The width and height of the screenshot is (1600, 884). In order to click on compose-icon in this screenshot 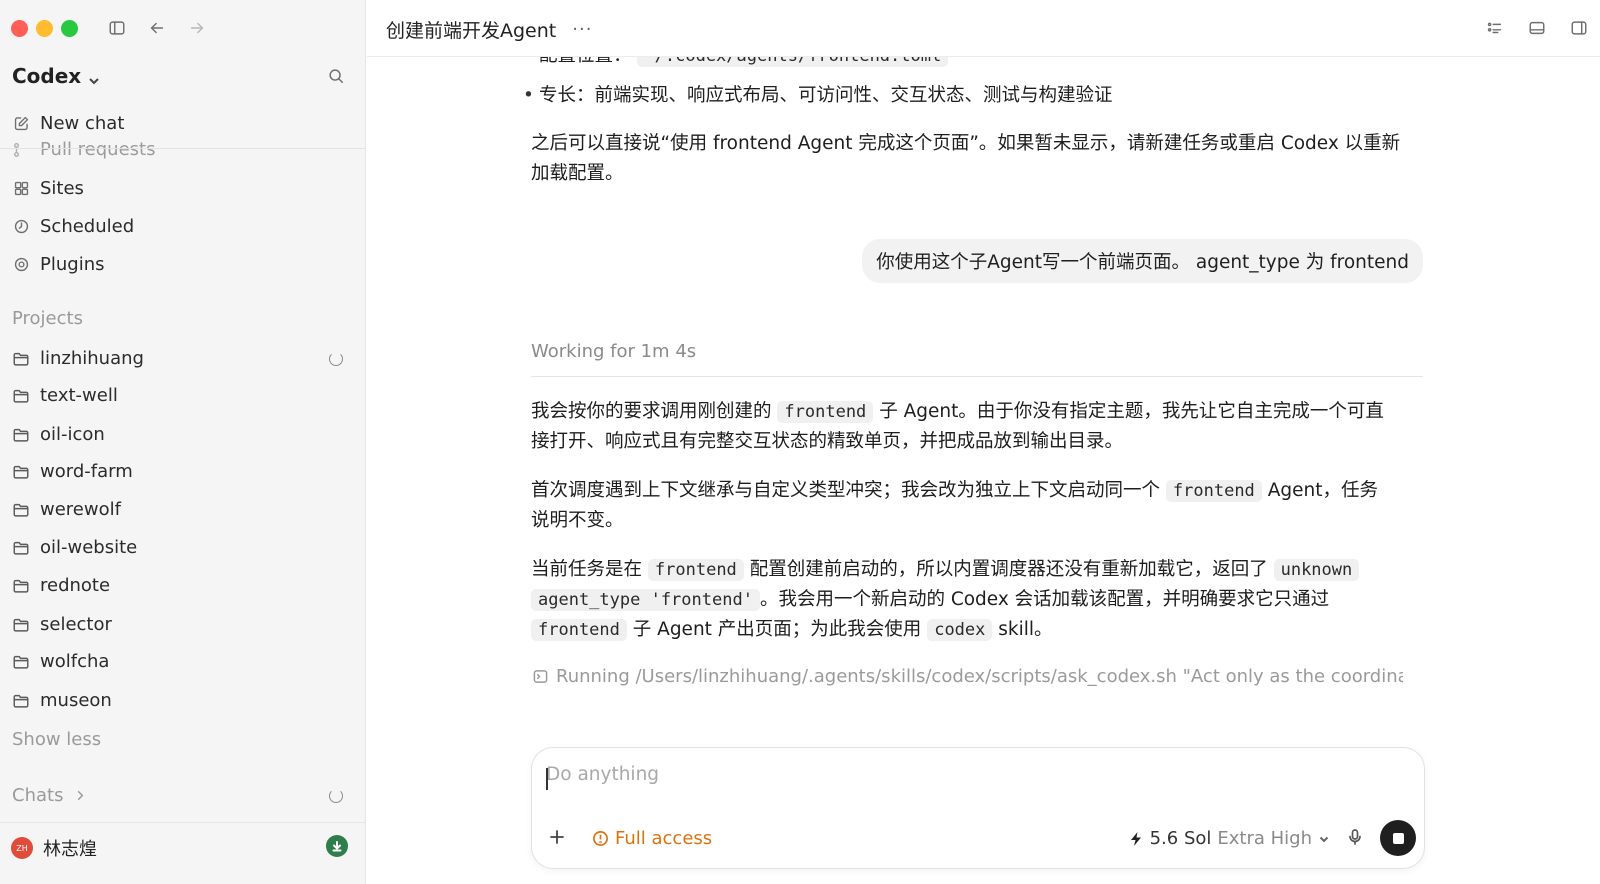, I will do `click(21, 124)`.